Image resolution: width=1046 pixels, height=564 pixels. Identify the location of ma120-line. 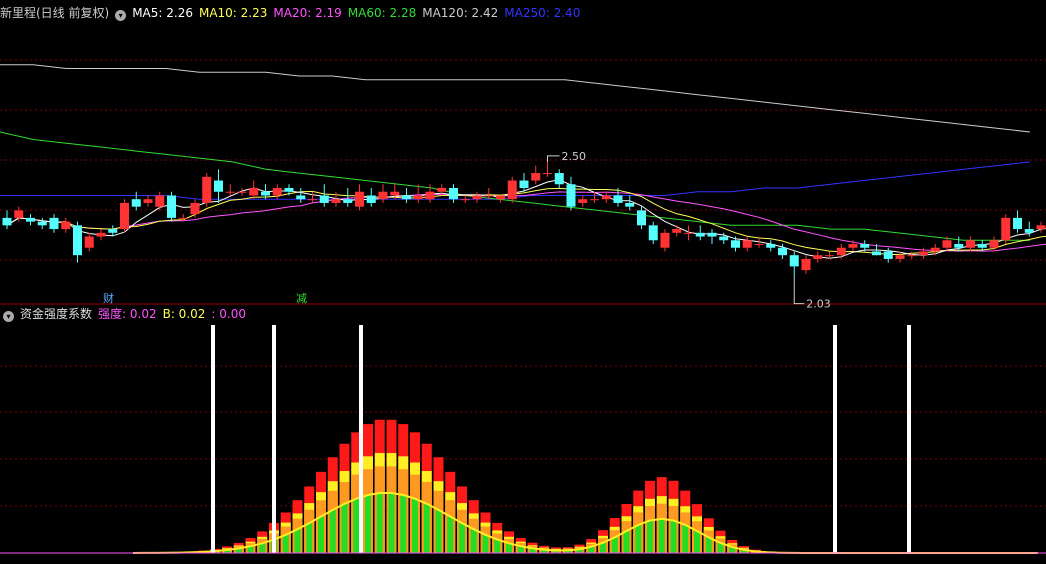
(515, 98).